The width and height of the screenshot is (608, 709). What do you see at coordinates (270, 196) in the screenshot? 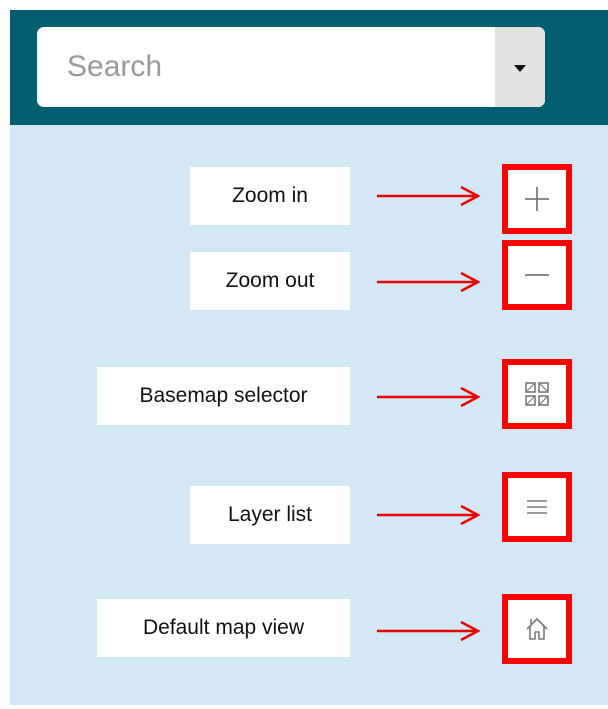
I see `label-zoom-in: Zoom in` at bounding box center [270, 196].